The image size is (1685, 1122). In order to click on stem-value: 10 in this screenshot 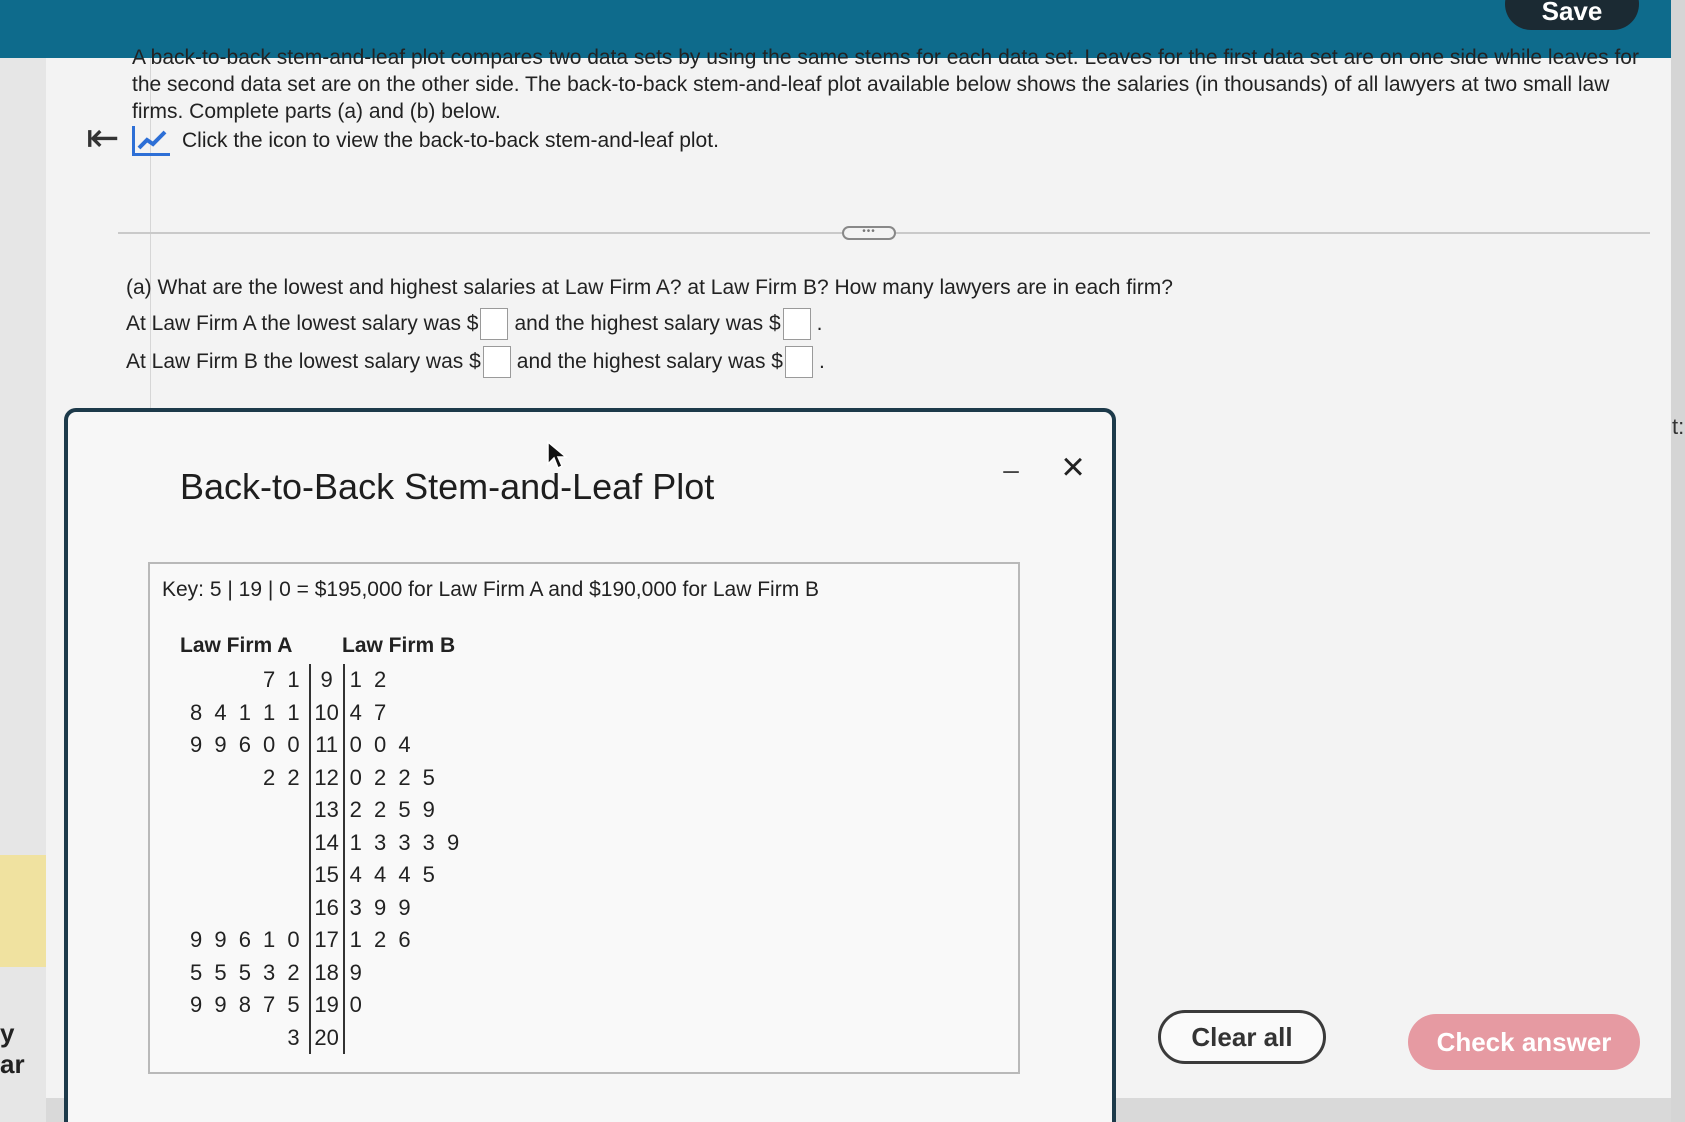, I will do `click(326, 712)`.